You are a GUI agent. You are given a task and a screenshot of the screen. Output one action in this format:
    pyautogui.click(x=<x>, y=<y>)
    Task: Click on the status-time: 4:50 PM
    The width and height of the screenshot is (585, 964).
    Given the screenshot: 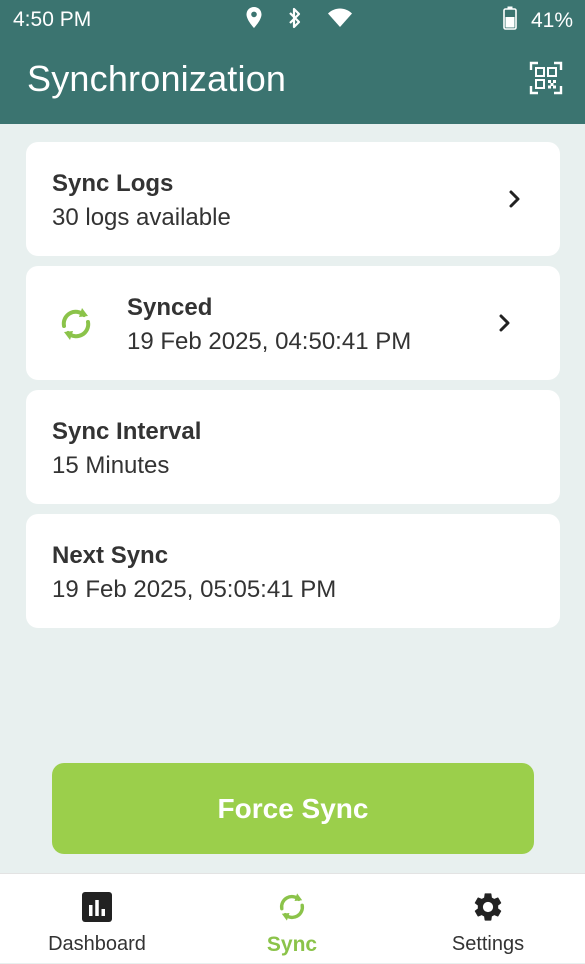 What is the action you would take?
    pyautogui.click(x=52, y=19)
    